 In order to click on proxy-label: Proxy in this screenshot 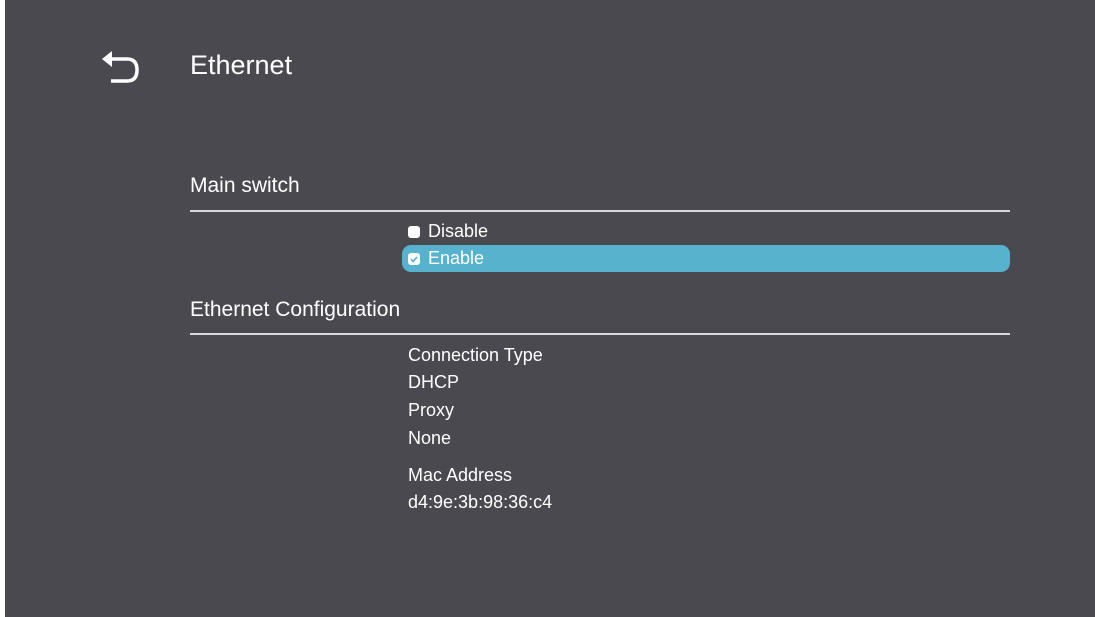, I will do `click(431, 410)`.